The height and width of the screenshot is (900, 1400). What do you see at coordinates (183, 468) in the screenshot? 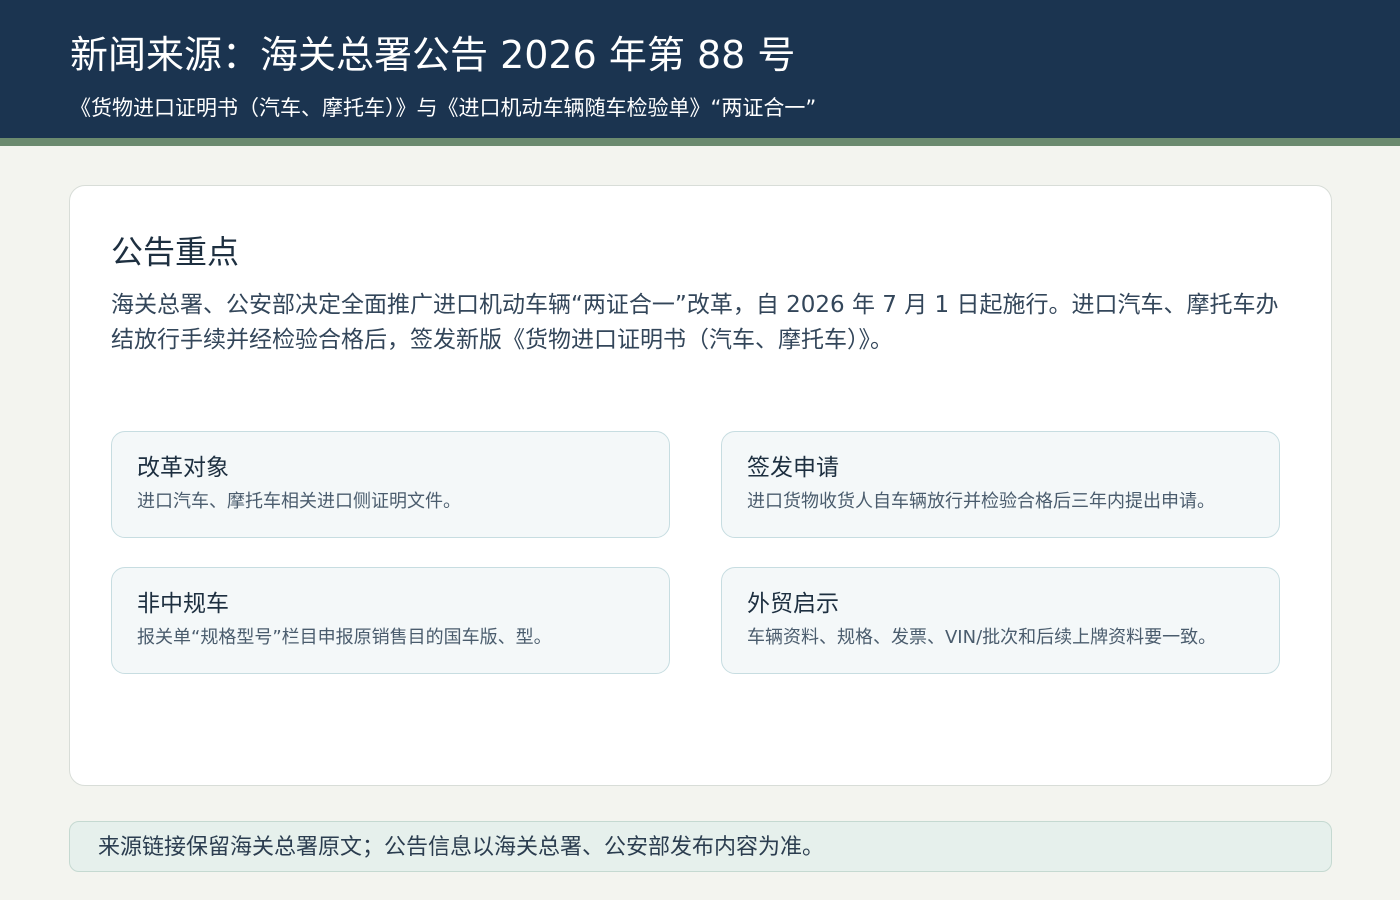
I see `info-card-title: 改革对象` at bounding box center [183, 468].